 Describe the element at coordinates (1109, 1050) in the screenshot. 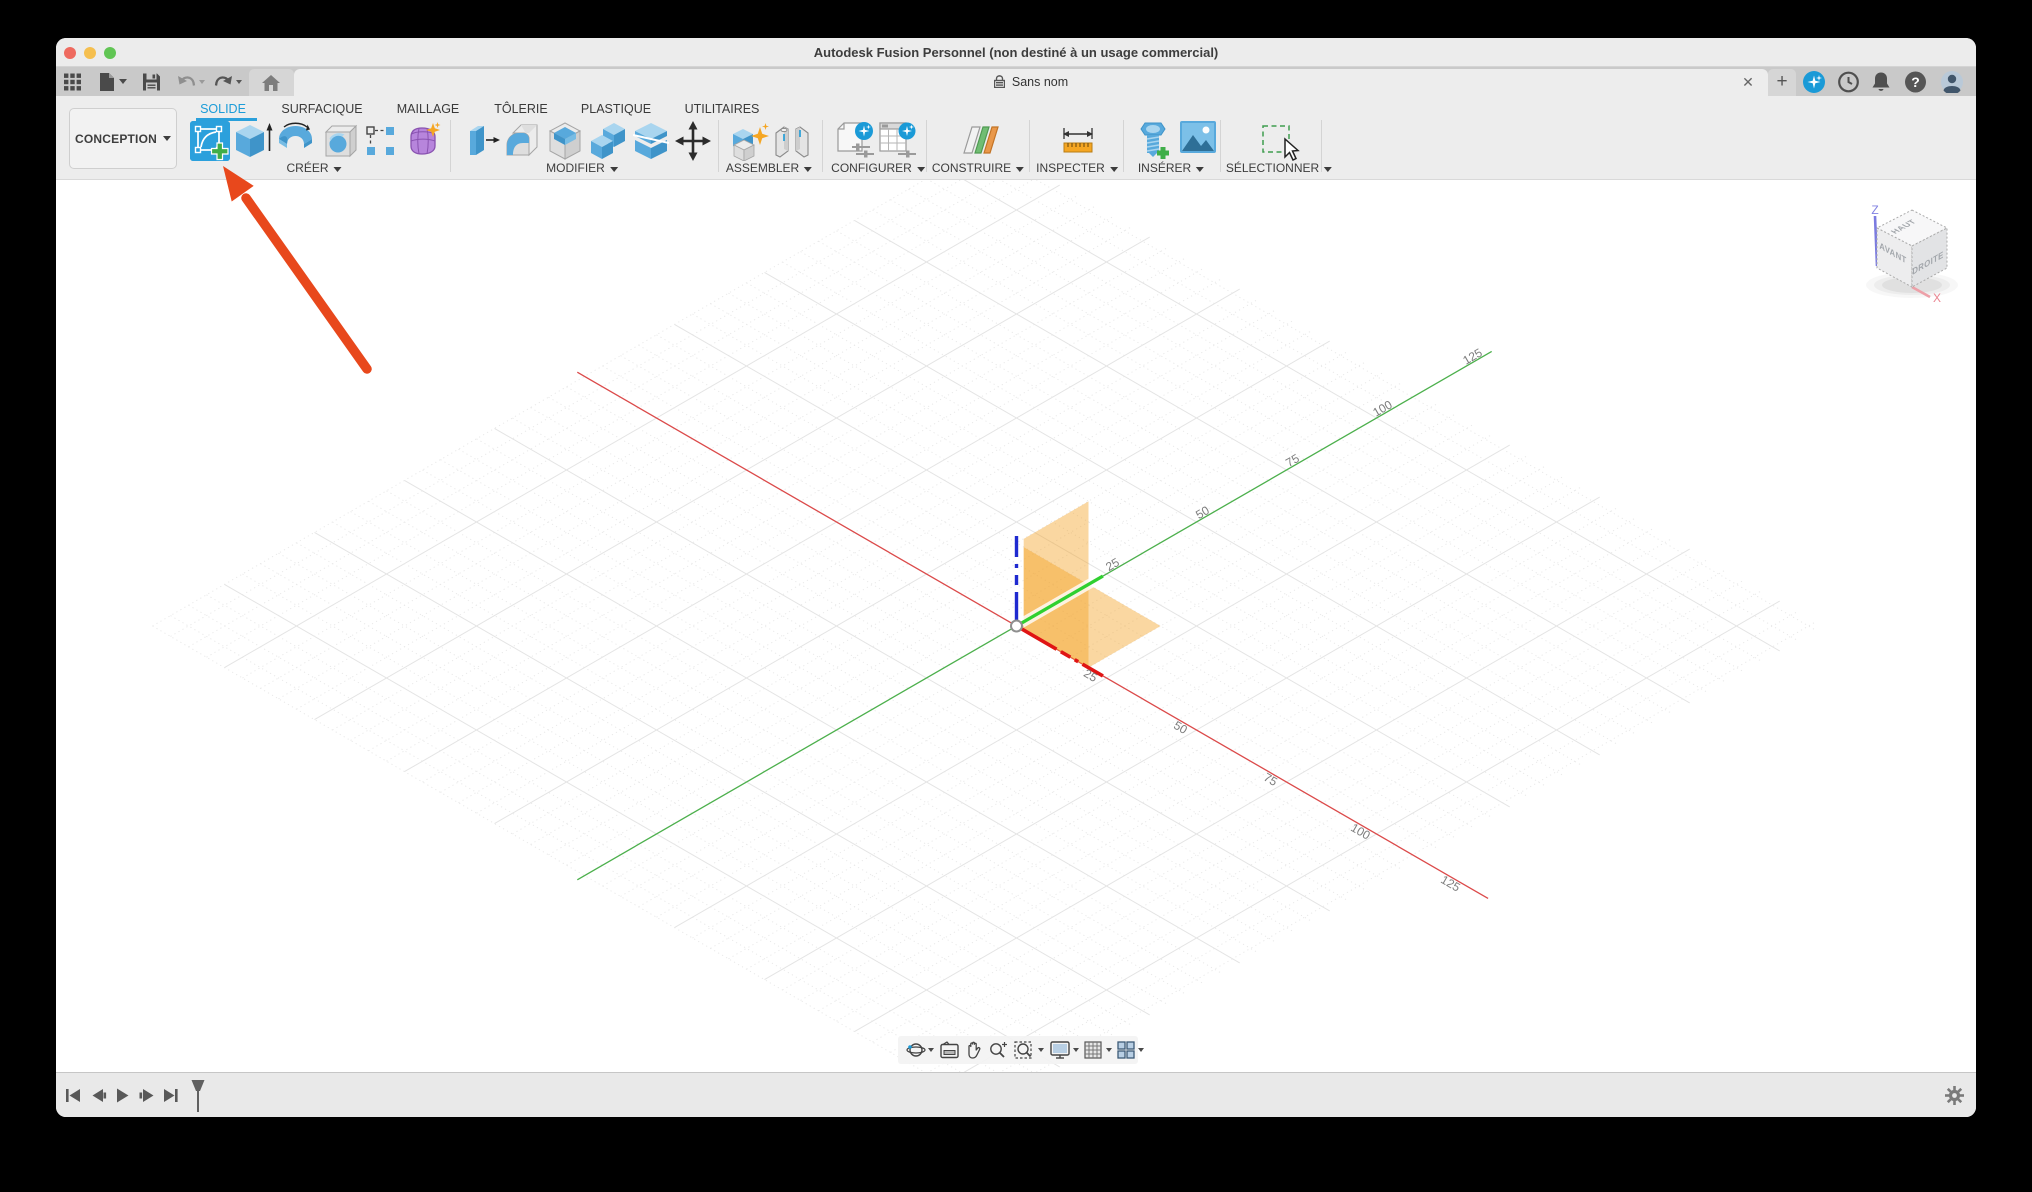

I see `grid-settings-caret-icon` at that location.